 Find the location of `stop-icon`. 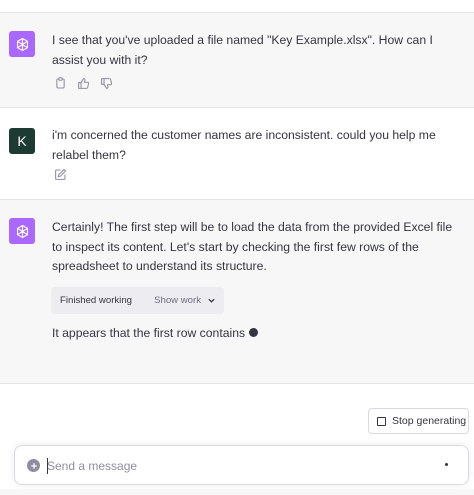

stop-icon is located at coordinates (381, 421).